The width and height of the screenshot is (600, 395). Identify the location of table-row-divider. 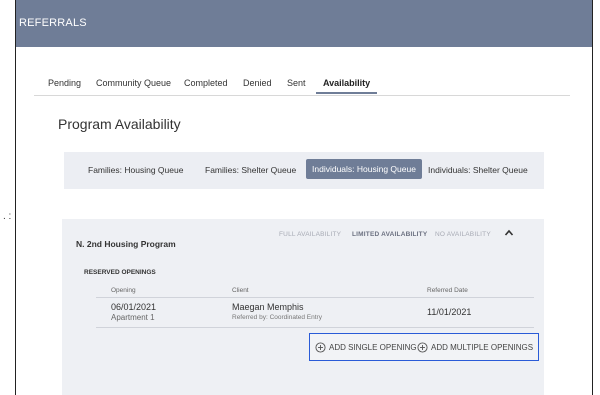
(315, 327).